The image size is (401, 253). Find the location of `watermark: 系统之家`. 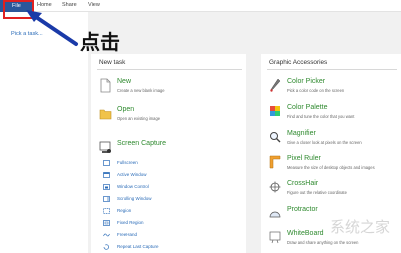

watermark: 系统之家 is located at coordinates (360, 227).